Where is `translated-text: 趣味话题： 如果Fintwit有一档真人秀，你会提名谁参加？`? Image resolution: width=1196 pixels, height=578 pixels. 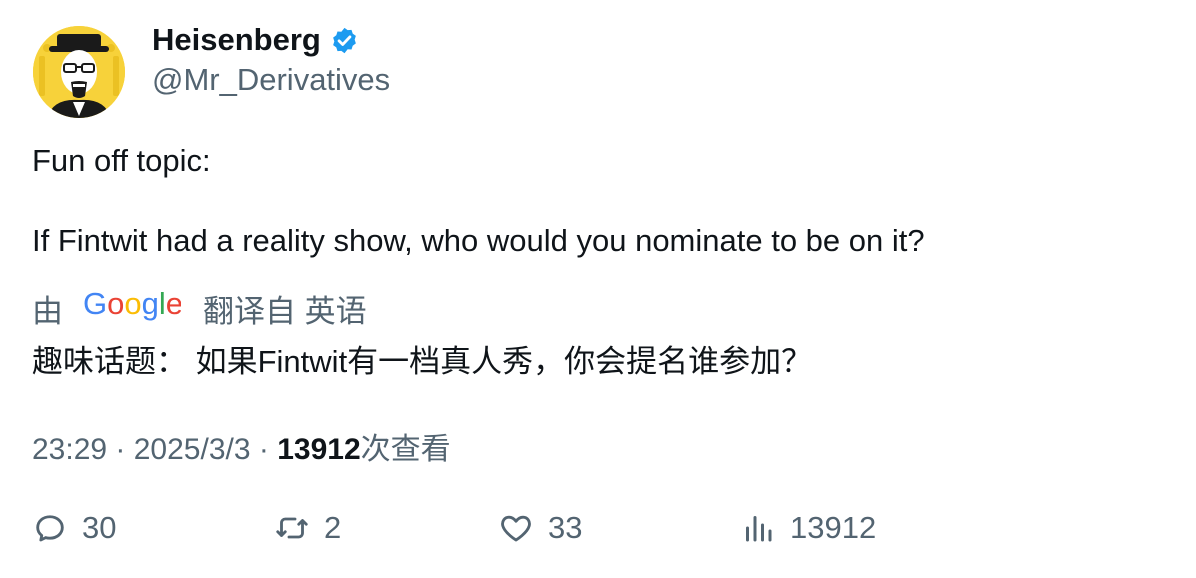 translated-text: 趣味话题： 如果Fintwit有一档真人秀，你会提名谁参加？ is located at coordinates (422, 361).